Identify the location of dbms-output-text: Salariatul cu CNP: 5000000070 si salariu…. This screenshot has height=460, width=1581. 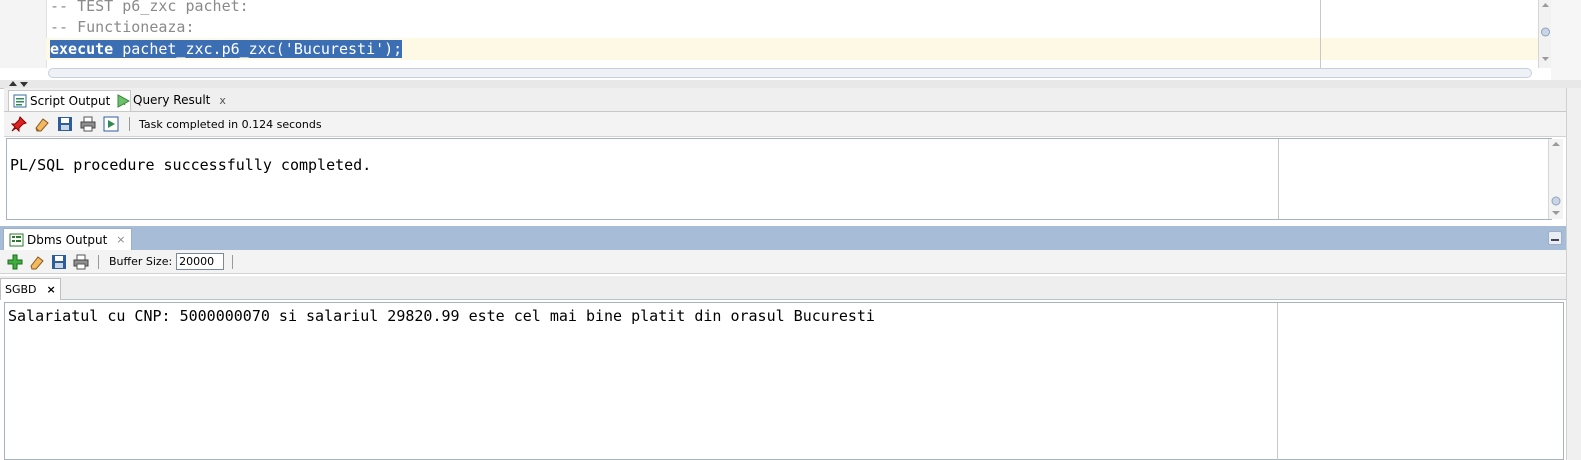
(441, 316).